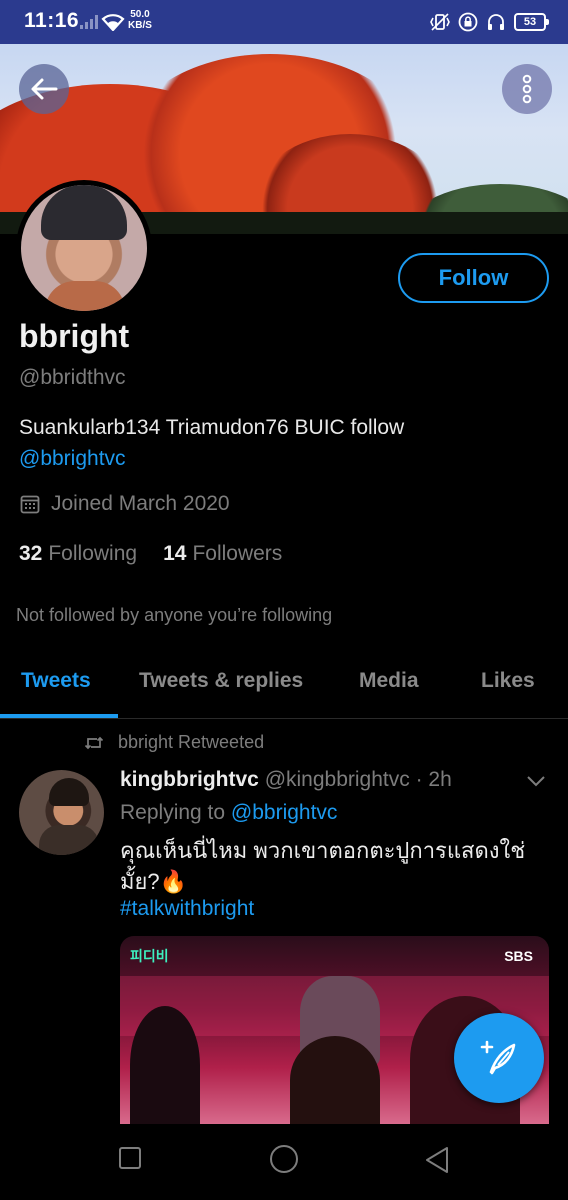 The image size is (568, 1200). I want to click on tweet-author-name: kingbbrightvc, so click(189, 779).